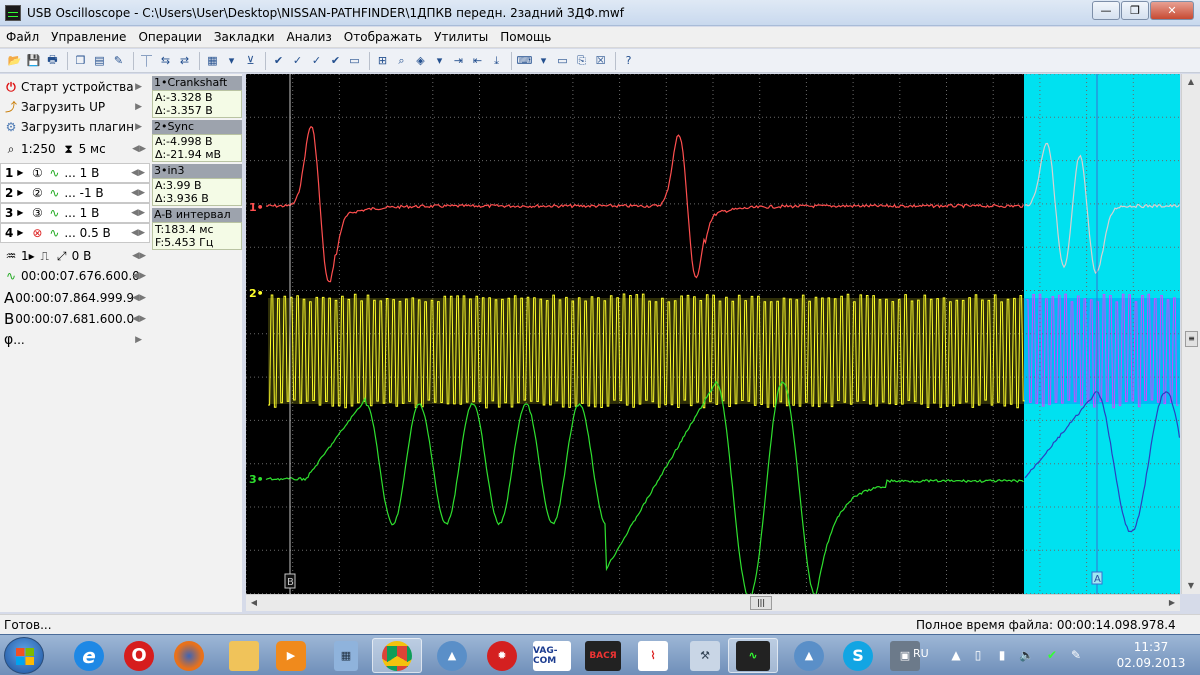 The height and width of the screenshot is (675, 1200). What do you see at coordinates (1191, 82) in the screenshot?
I see `scroll-up-icon: ▲` at bounding box center [1191, 82].